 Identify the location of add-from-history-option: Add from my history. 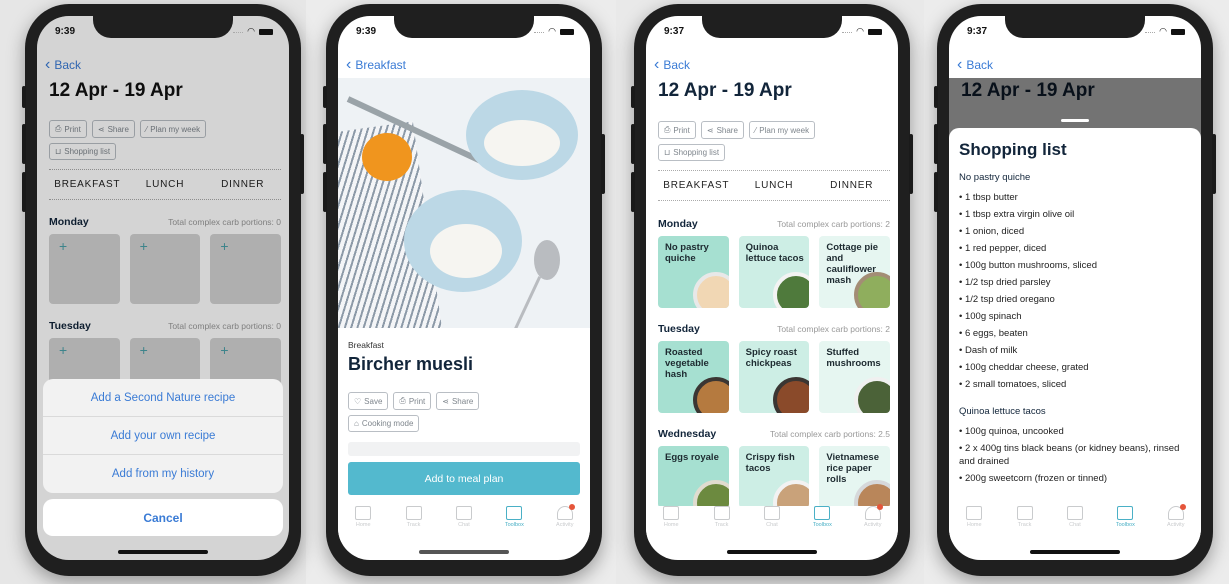
(163, 474).